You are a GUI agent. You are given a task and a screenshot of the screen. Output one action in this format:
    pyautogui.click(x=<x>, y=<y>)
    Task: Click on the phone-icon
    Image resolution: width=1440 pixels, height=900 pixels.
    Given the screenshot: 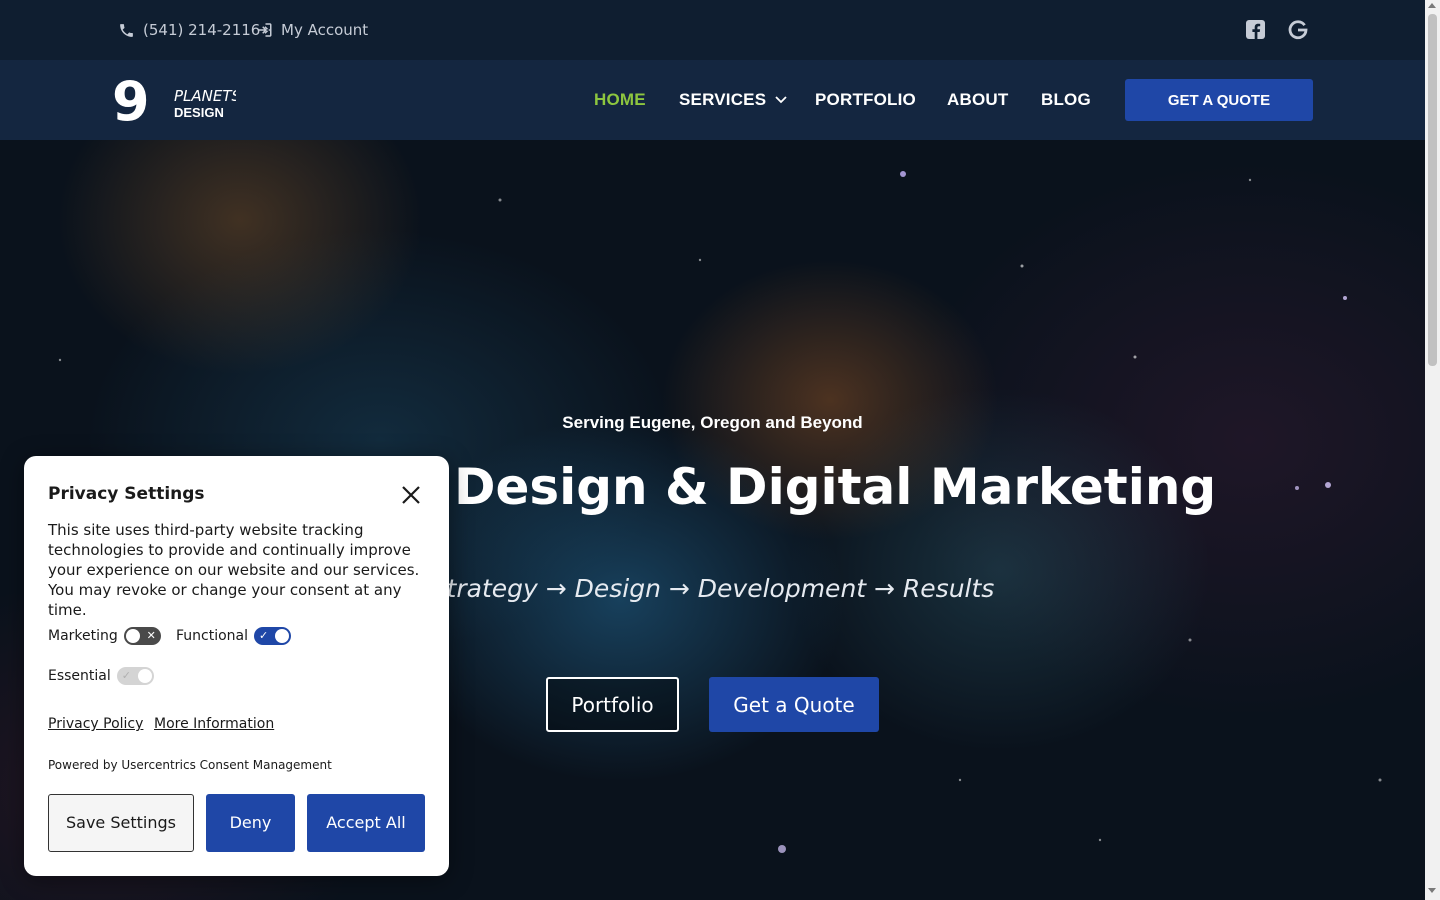 What is the action you would take?
    pyautogui.click(x=126, y=30)
    